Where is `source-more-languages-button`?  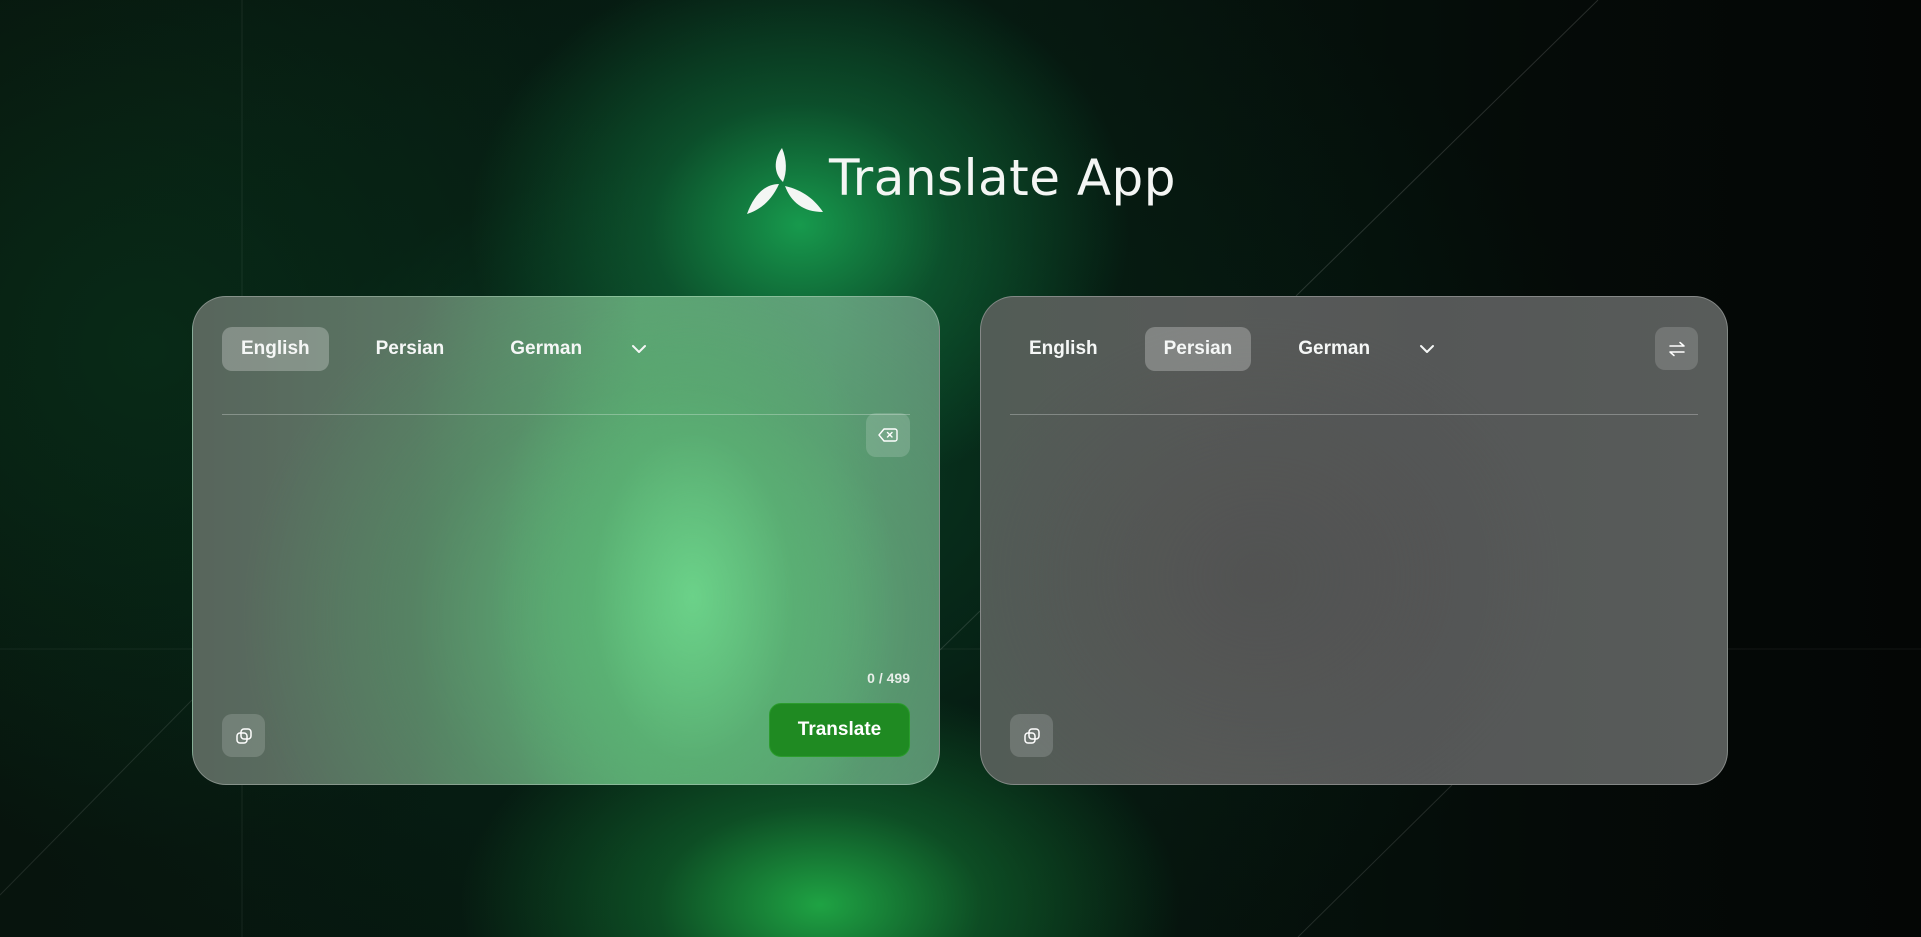
source-more-languages-button is located at coordinates (639, 349).